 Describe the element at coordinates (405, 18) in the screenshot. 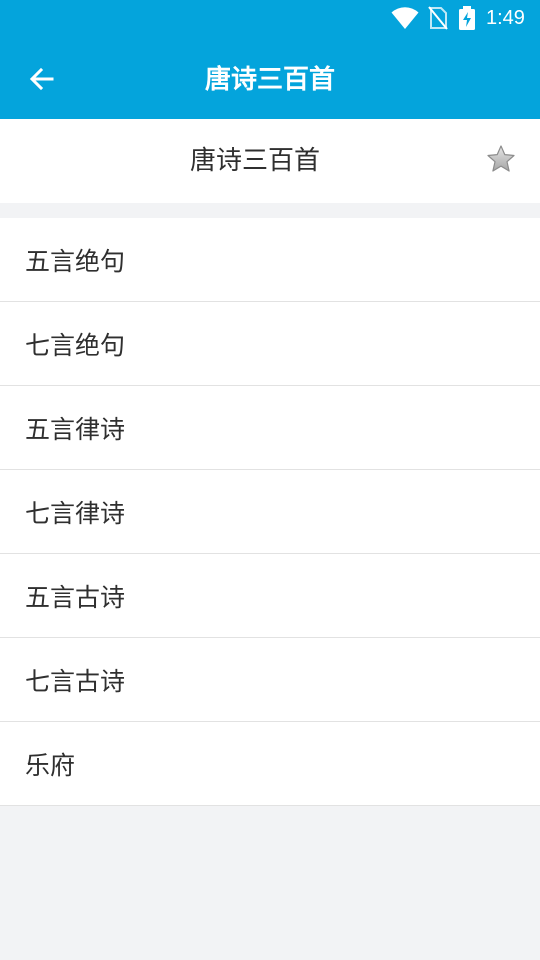

I see `wifi-icon` at that location.